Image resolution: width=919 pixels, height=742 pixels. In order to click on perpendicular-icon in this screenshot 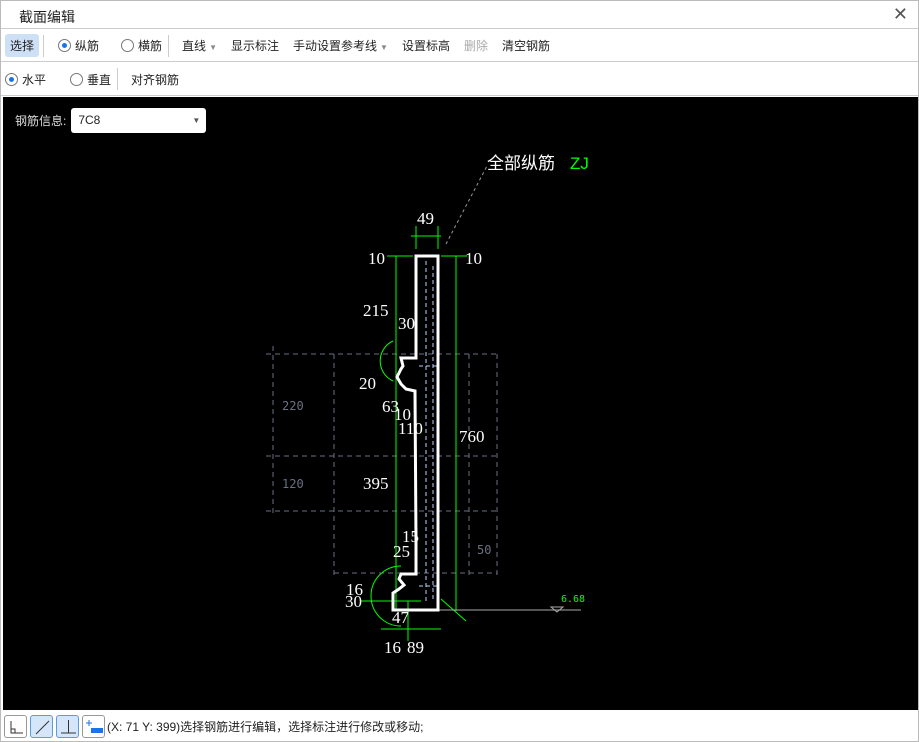, I will do `click(67, 726)`.